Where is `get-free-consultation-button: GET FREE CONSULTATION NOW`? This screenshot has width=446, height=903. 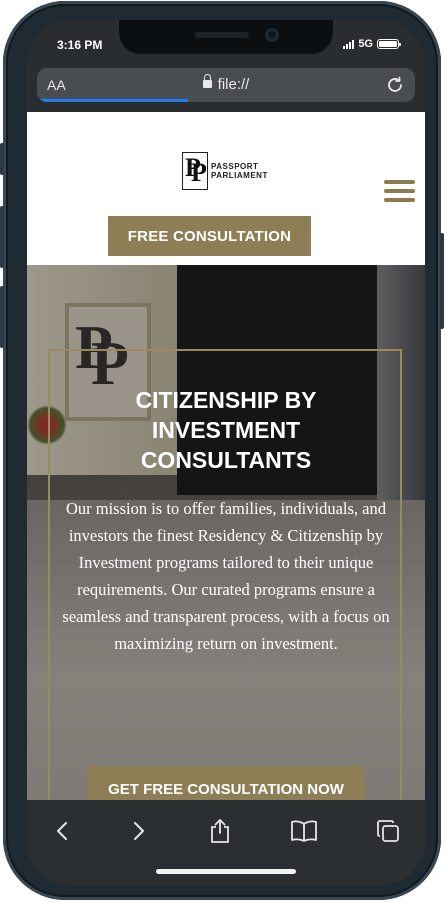 get-free-consultation-button: GET FREE CONSULTATION NOW is located at coordinates (226, 783).